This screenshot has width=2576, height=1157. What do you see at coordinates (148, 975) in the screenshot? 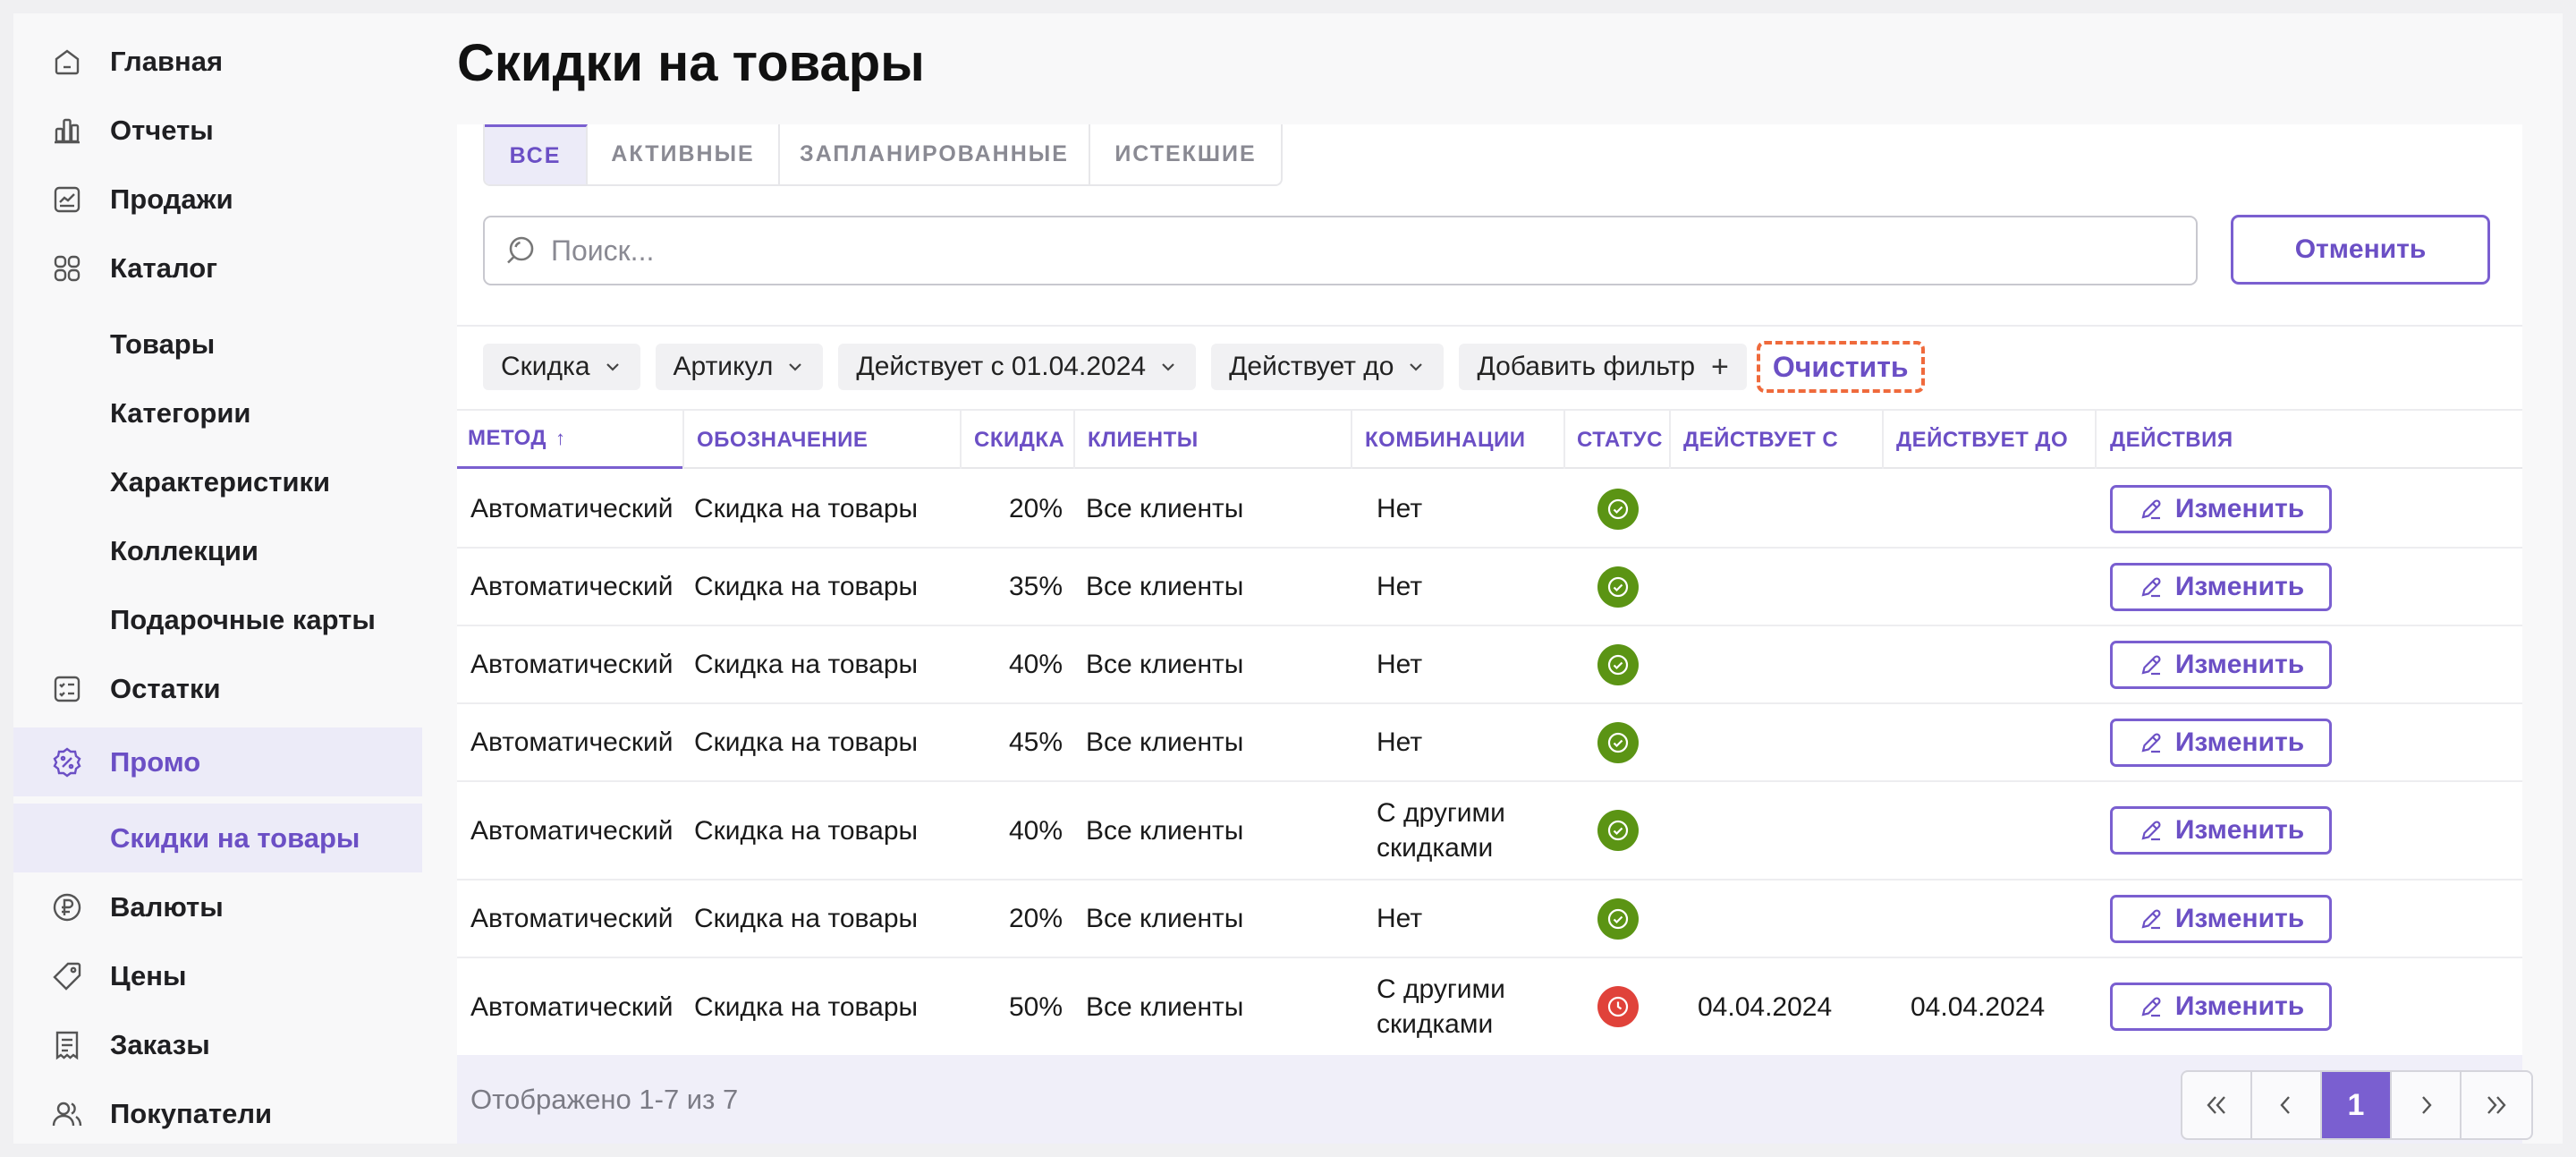
I see `sidebar-item-label: Цены` at bounding box center [148, 975].